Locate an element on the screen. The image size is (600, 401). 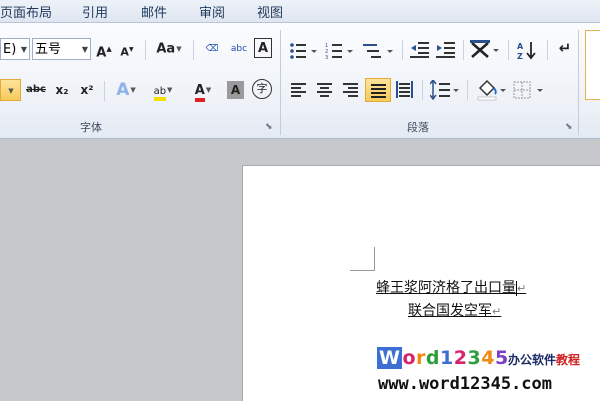
numbering-icon: 1 2 3 is located at coordinates (340, 51).